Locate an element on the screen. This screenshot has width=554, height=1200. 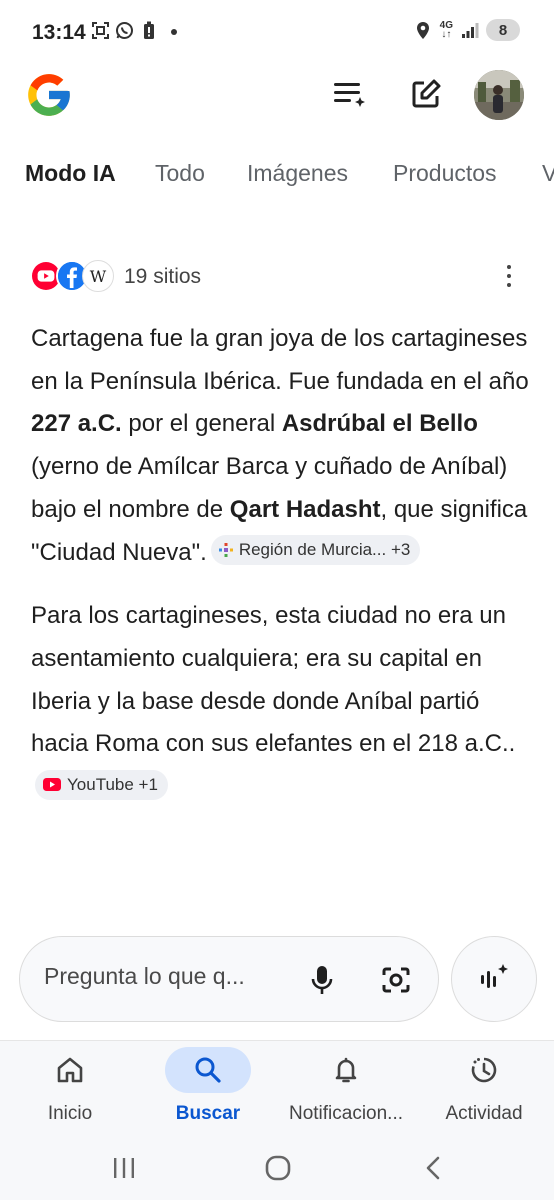
activity-icon is located at coordinates (484, 1070).